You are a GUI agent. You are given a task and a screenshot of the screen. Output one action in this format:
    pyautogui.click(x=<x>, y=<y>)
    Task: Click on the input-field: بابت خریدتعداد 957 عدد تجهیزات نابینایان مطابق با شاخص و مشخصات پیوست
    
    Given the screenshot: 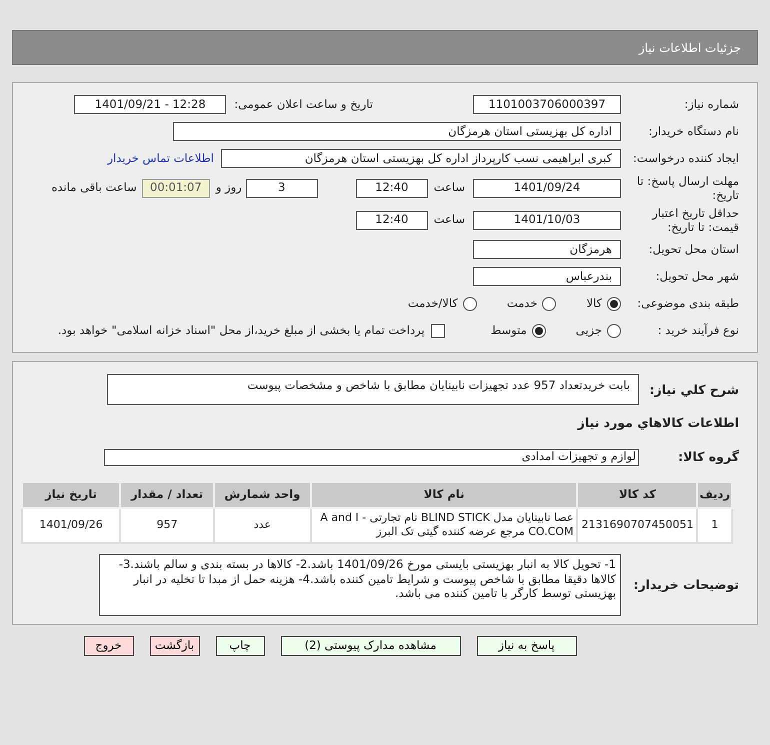 What is the action you would take?
    pyautogui.click(x=373, y=389)
    